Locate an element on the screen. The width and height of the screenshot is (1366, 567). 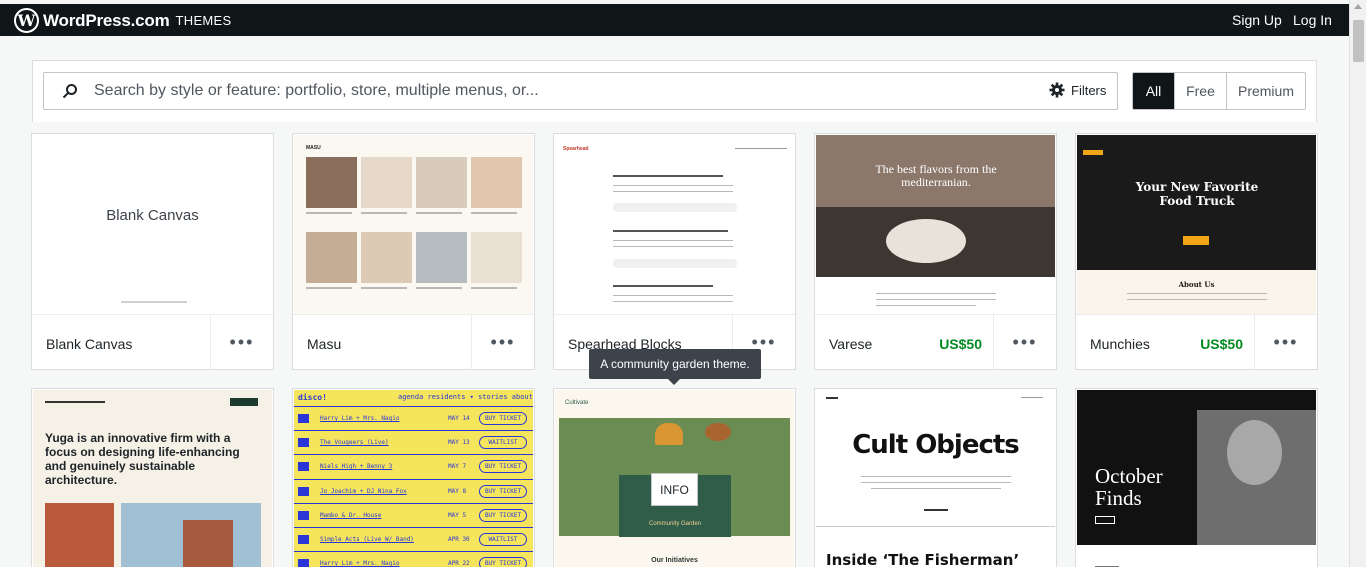
search-input is located at coordinates (544, 91).